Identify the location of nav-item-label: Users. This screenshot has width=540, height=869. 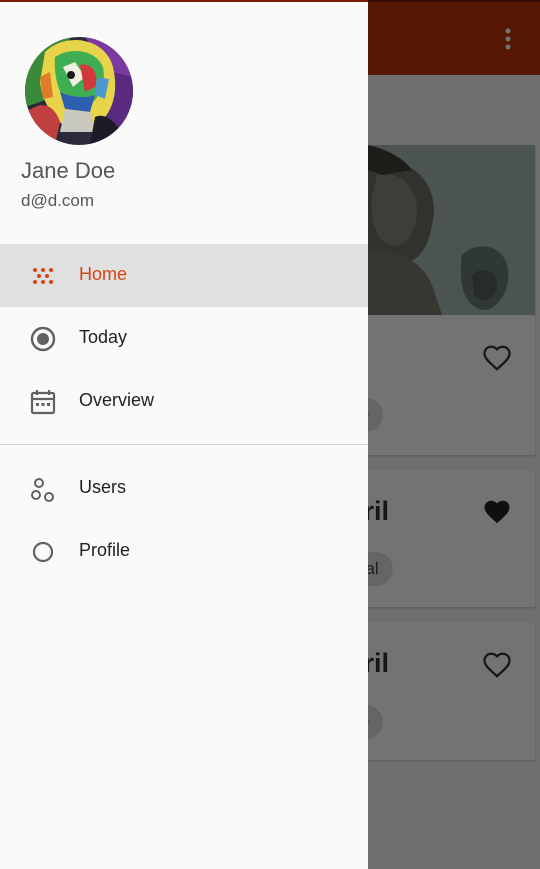
(103, 487).